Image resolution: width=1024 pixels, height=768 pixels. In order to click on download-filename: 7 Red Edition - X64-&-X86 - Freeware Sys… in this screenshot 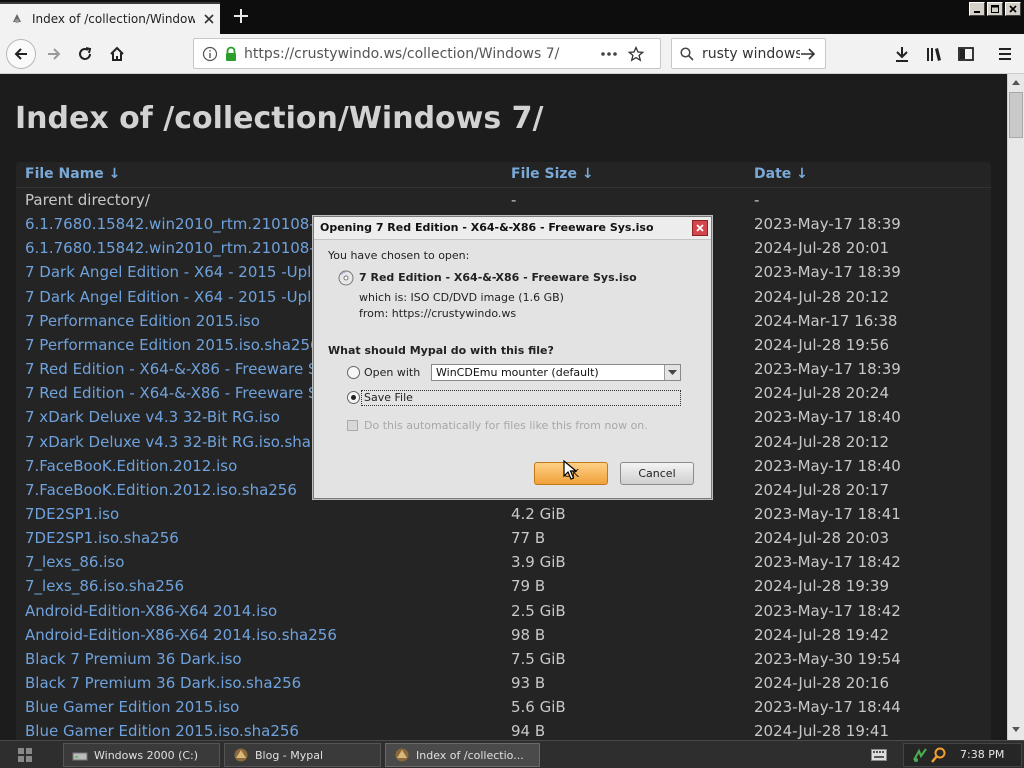, I will do `click(498, 277)`.